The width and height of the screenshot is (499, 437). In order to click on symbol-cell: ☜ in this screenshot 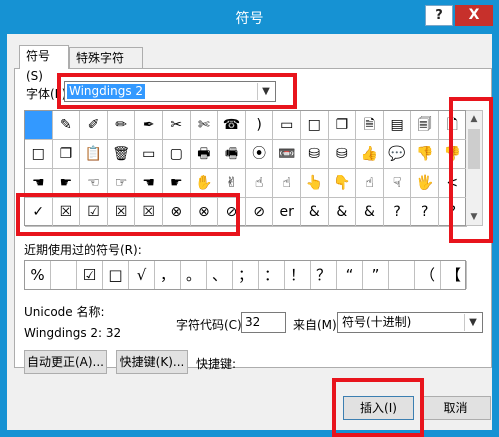, I will do `click(94, 183)`.